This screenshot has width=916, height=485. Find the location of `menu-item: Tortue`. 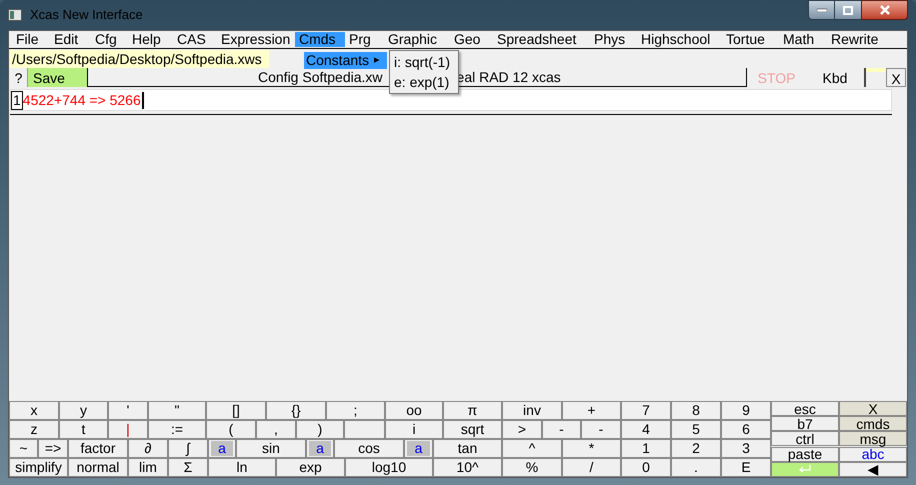

menu-item: Tortue is located at coordinates (750, 39).